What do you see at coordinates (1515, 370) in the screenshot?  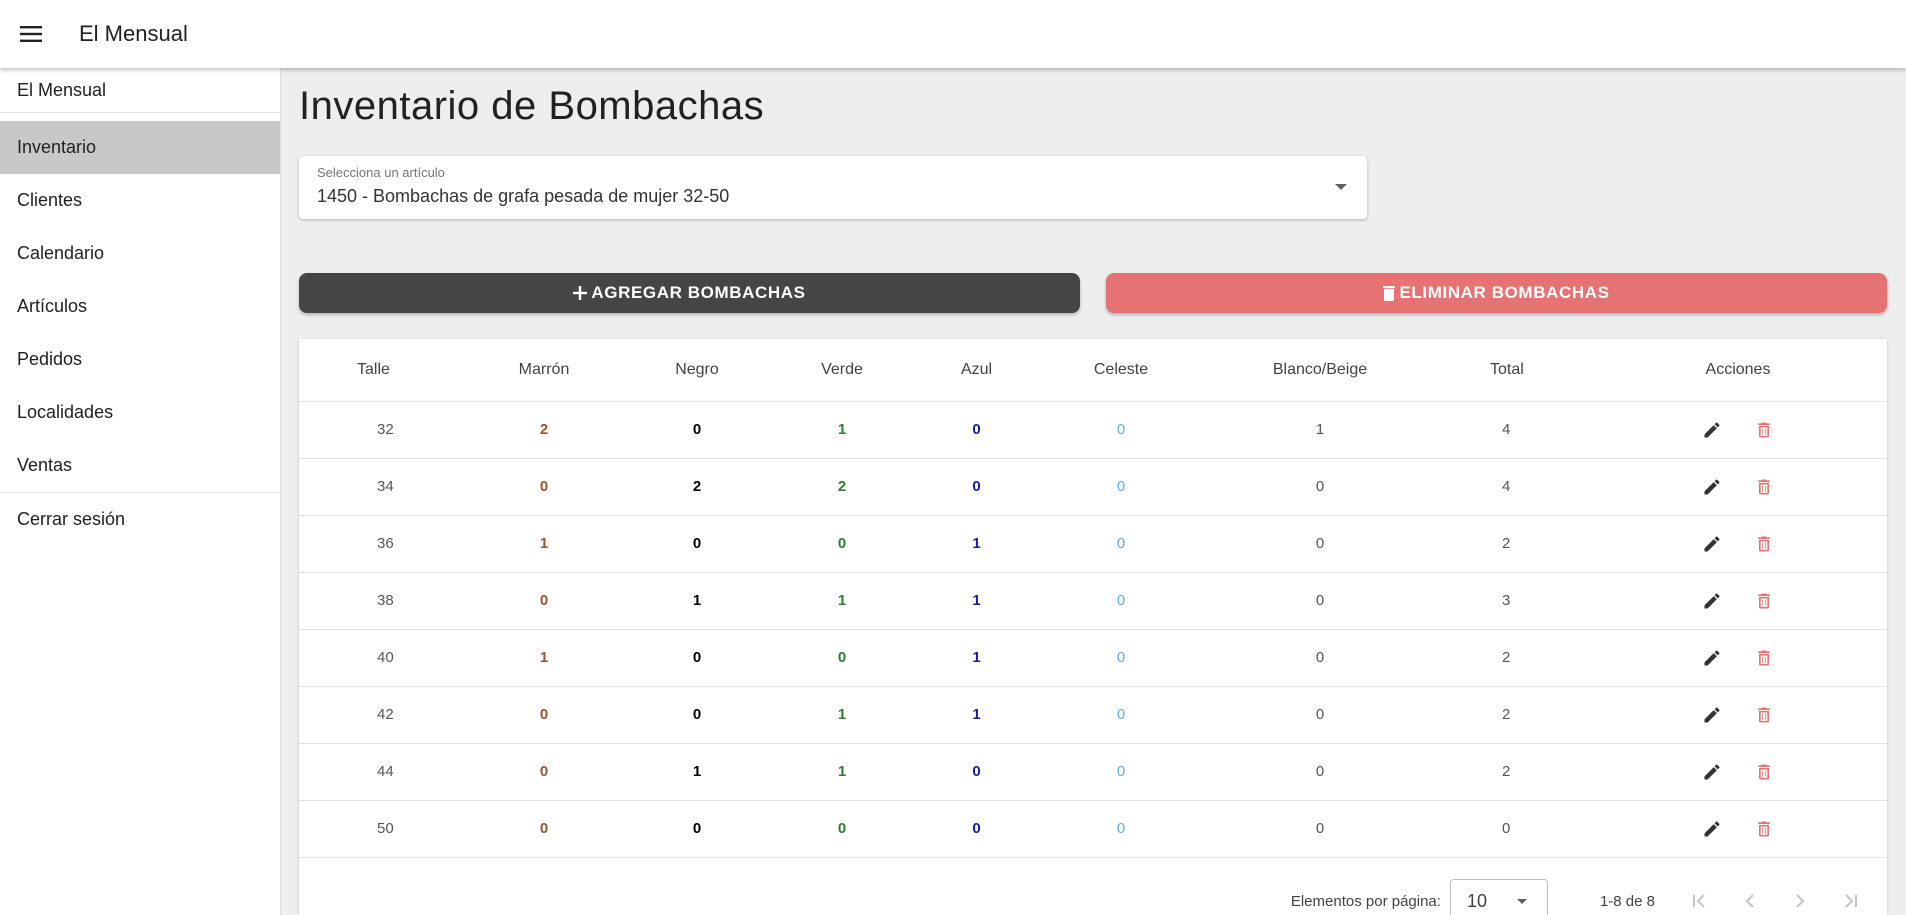 I see `header-total: Total` at bounding box center [1515, 370].